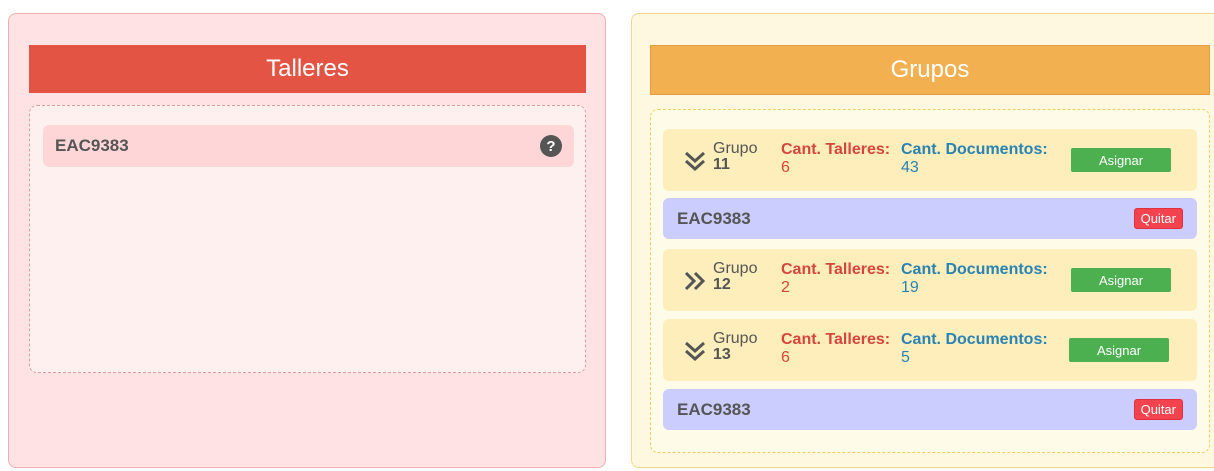 The width and height of the screenshot is (1214, 471). Describe the element at coordinates (974, 159) in the screenshot. I see `documentos-count-block: Cant. Documentos: 43` at that location.